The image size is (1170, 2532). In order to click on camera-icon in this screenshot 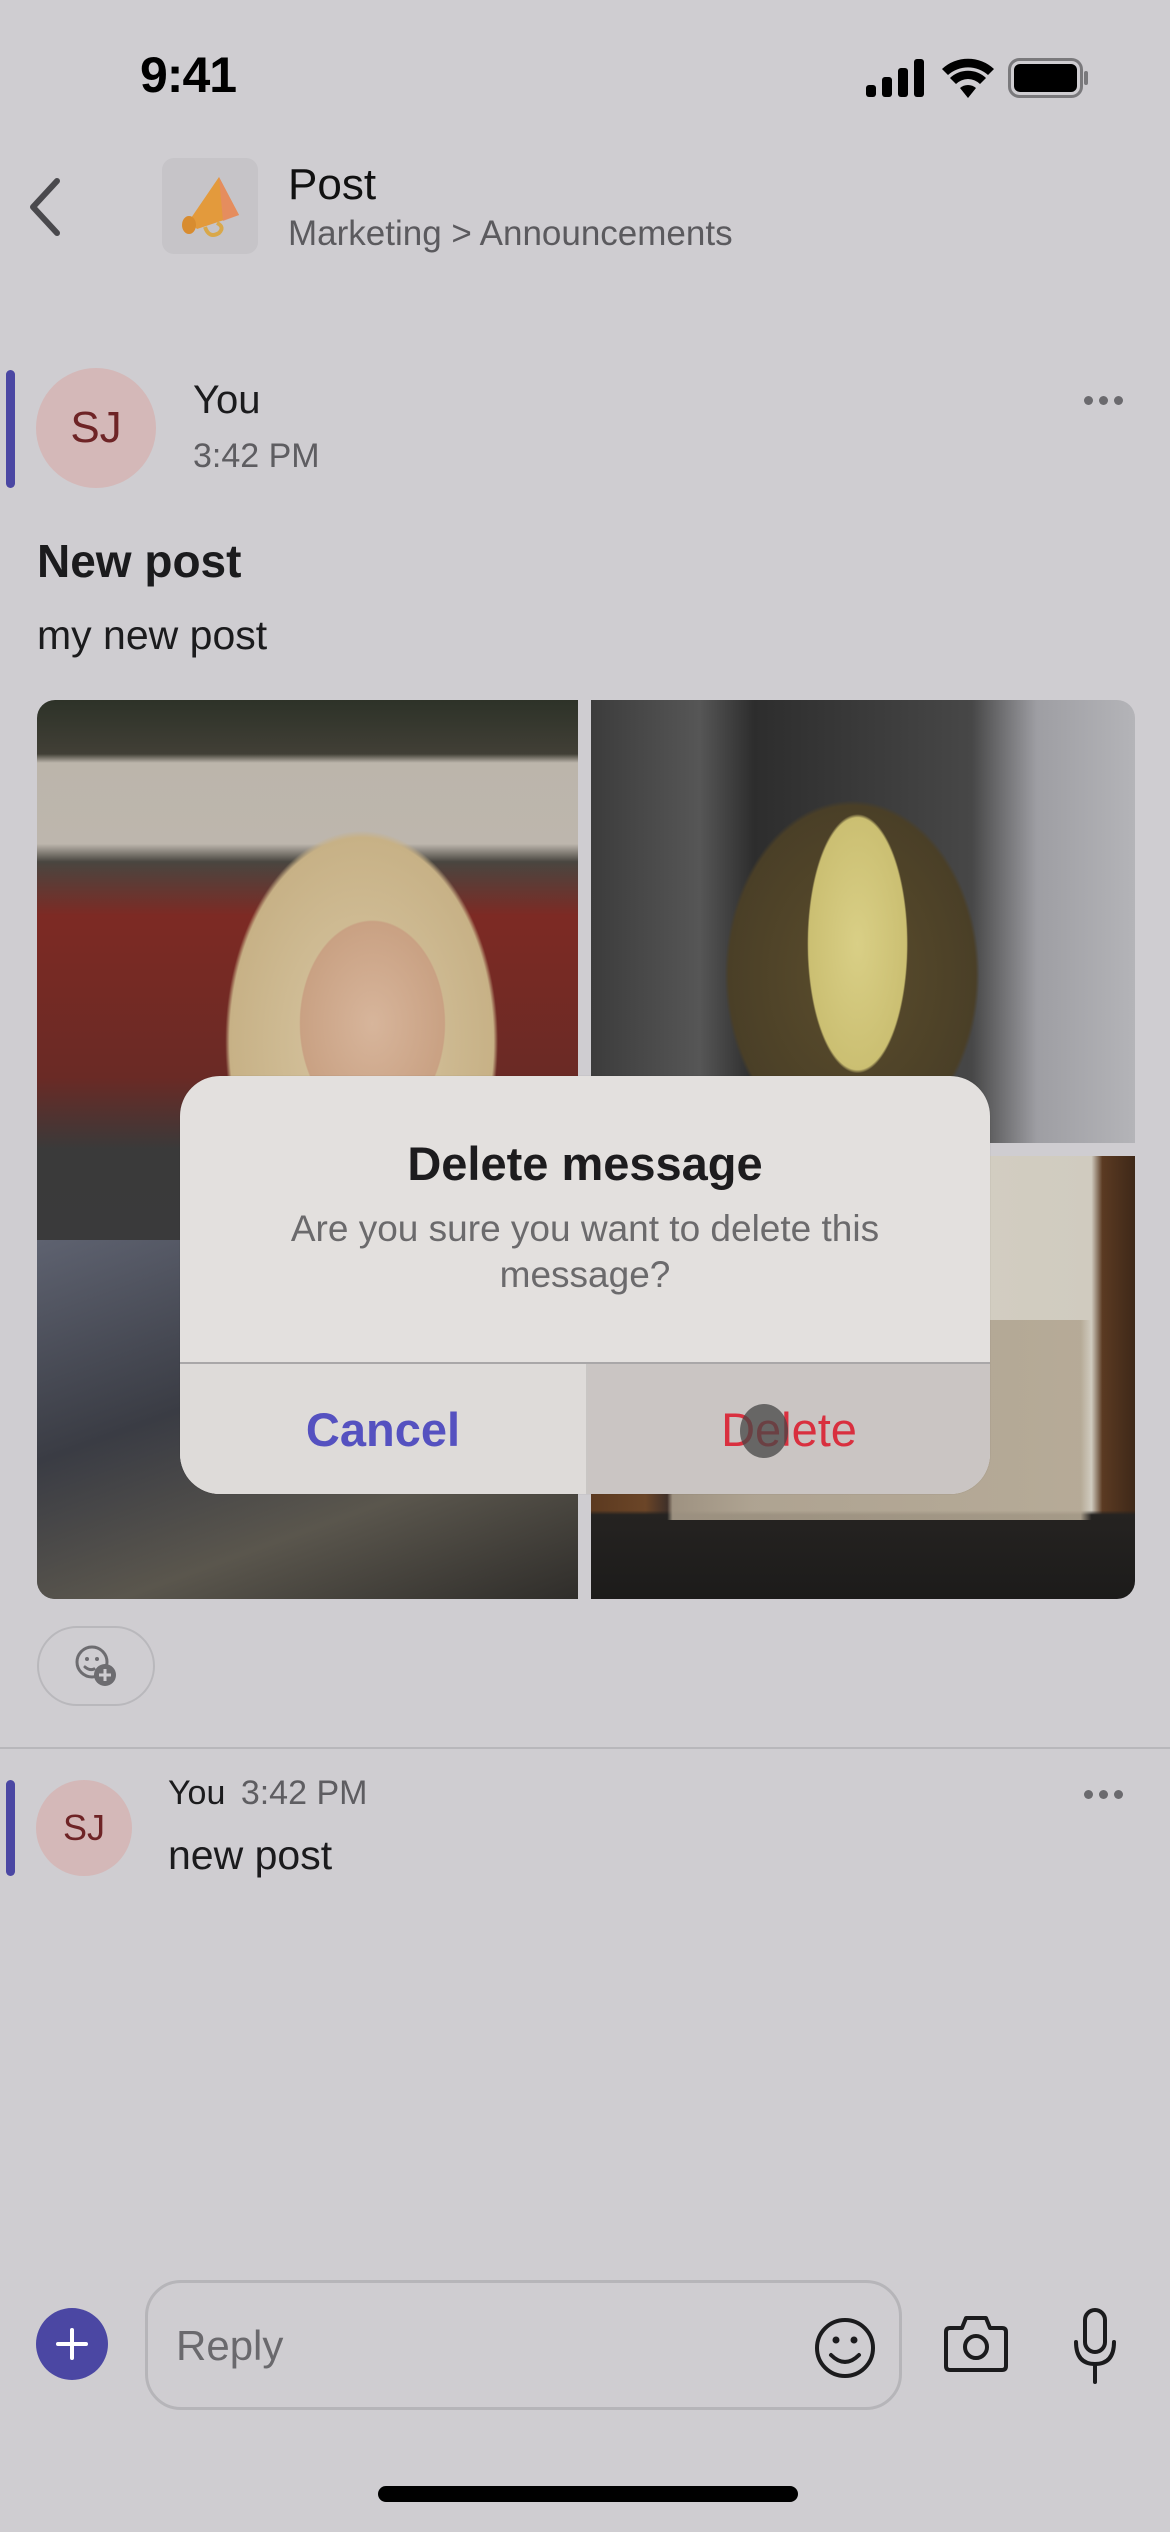, I will do `click(976, 2344)`.